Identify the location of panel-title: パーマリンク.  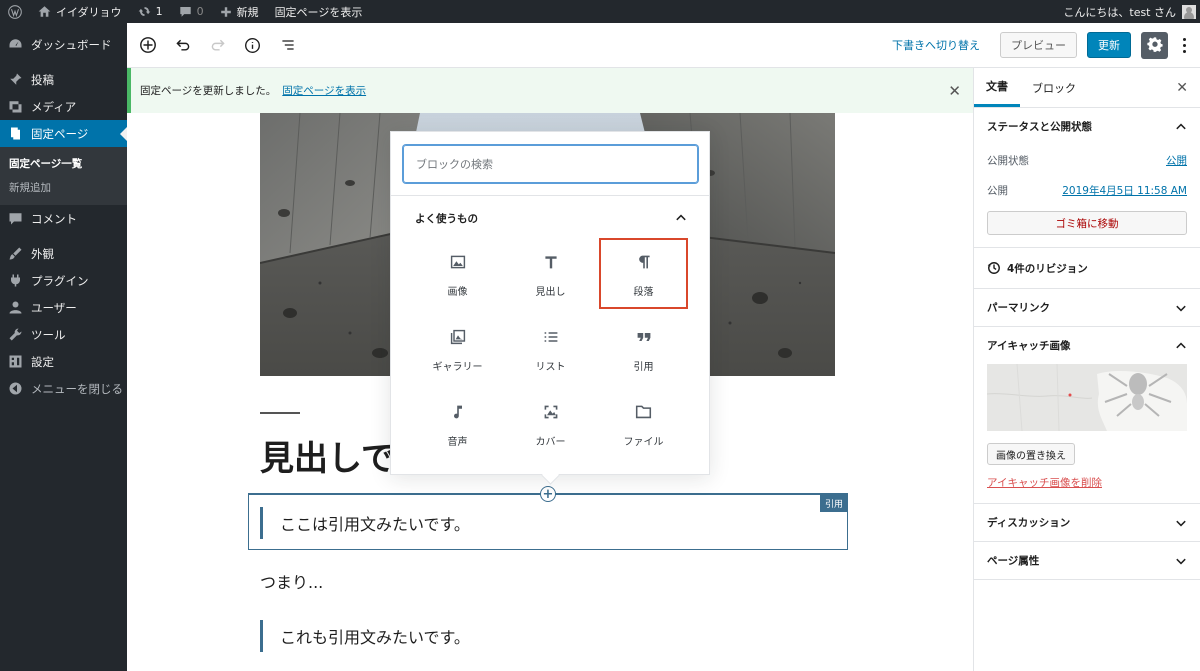
(1018, 308).